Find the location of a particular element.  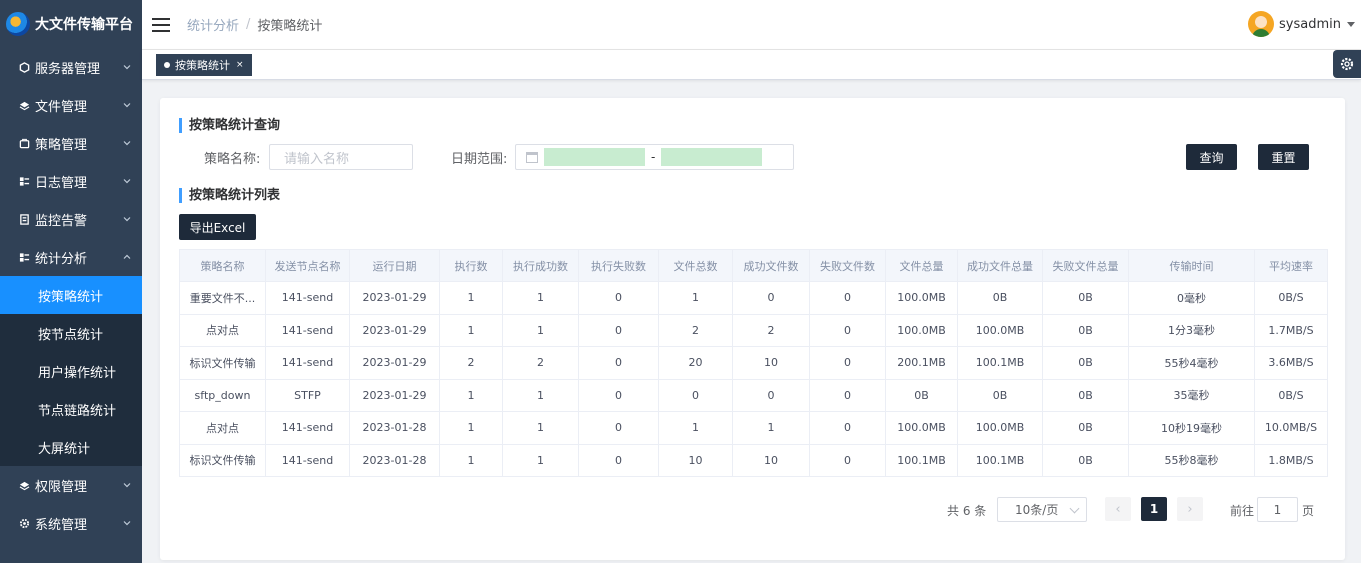

reset-button: 重置 is located at coordinates (1283, 157).